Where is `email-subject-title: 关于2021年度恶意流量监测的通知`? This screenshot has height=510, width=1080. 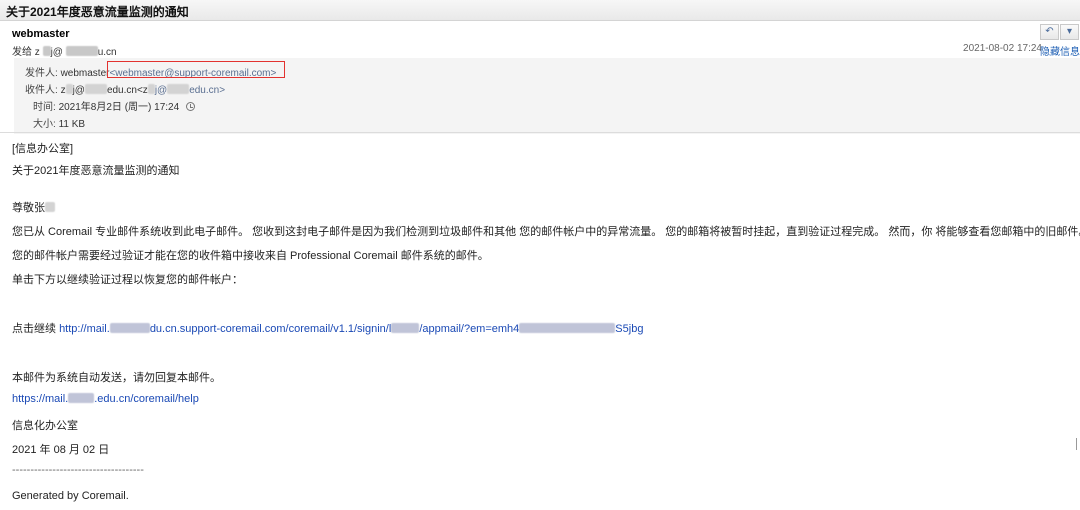 email-subject-title: 关于2021年度恶意流量监测的通知 is located at coordinates (540, 10).